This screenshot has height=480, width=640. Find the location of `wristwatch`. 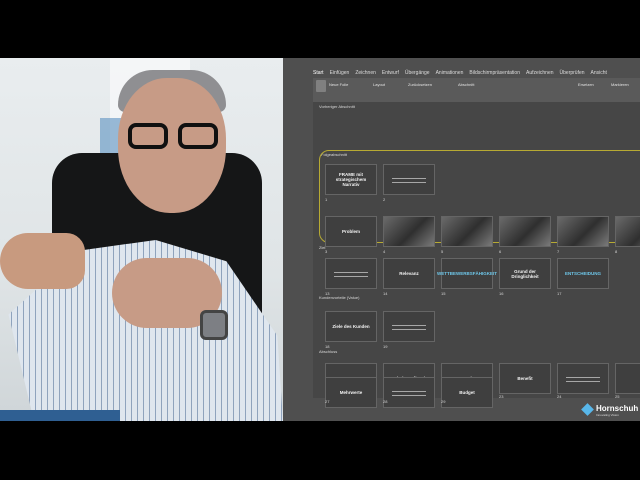

wristwatch is located at coordinates (214, 325).